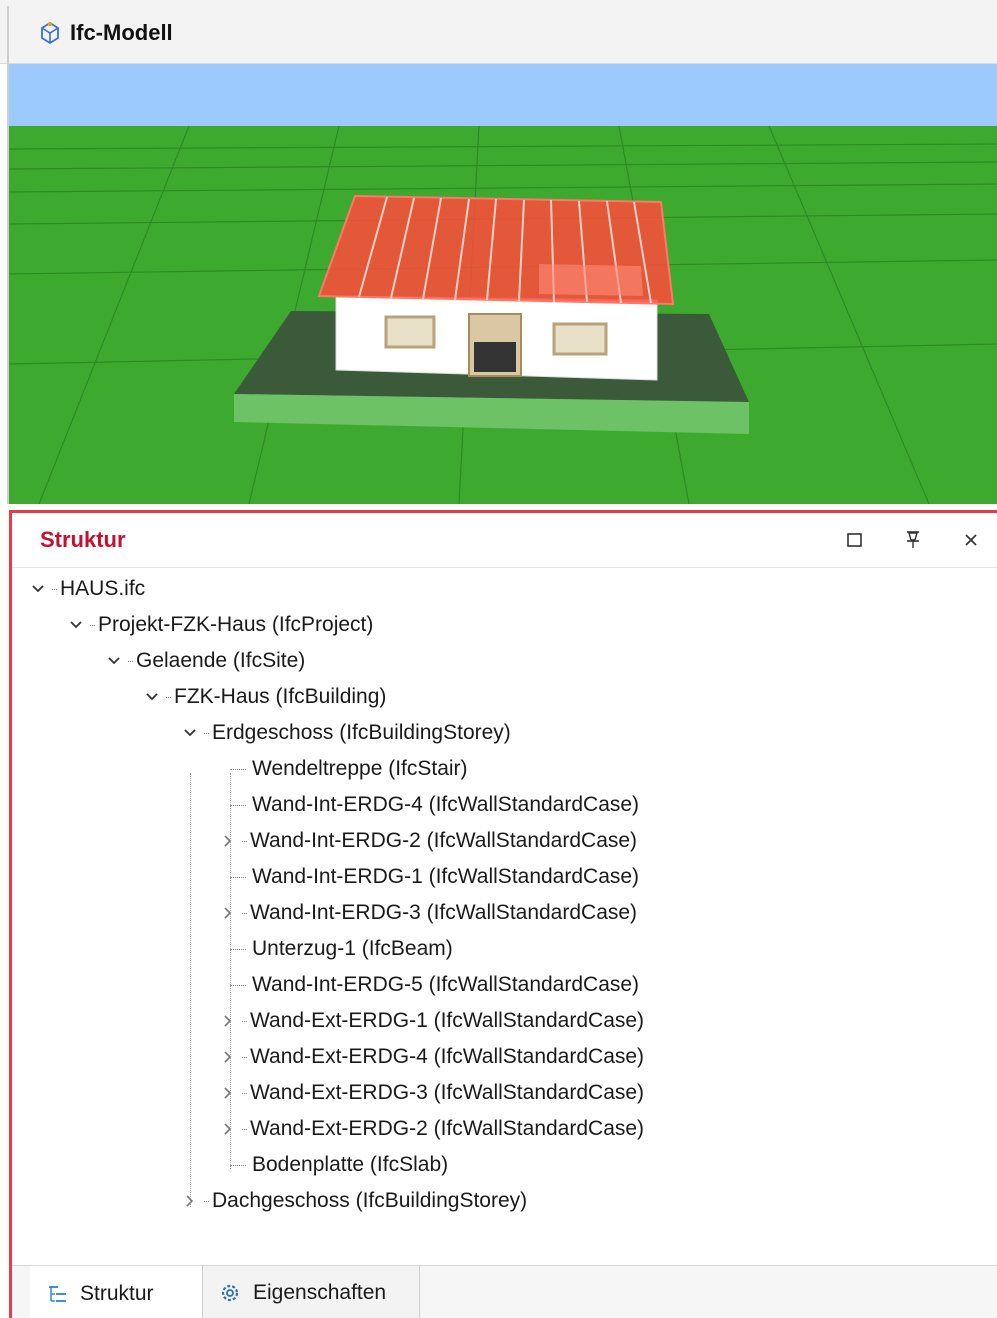  I want to click on sky, so click(503, 95).